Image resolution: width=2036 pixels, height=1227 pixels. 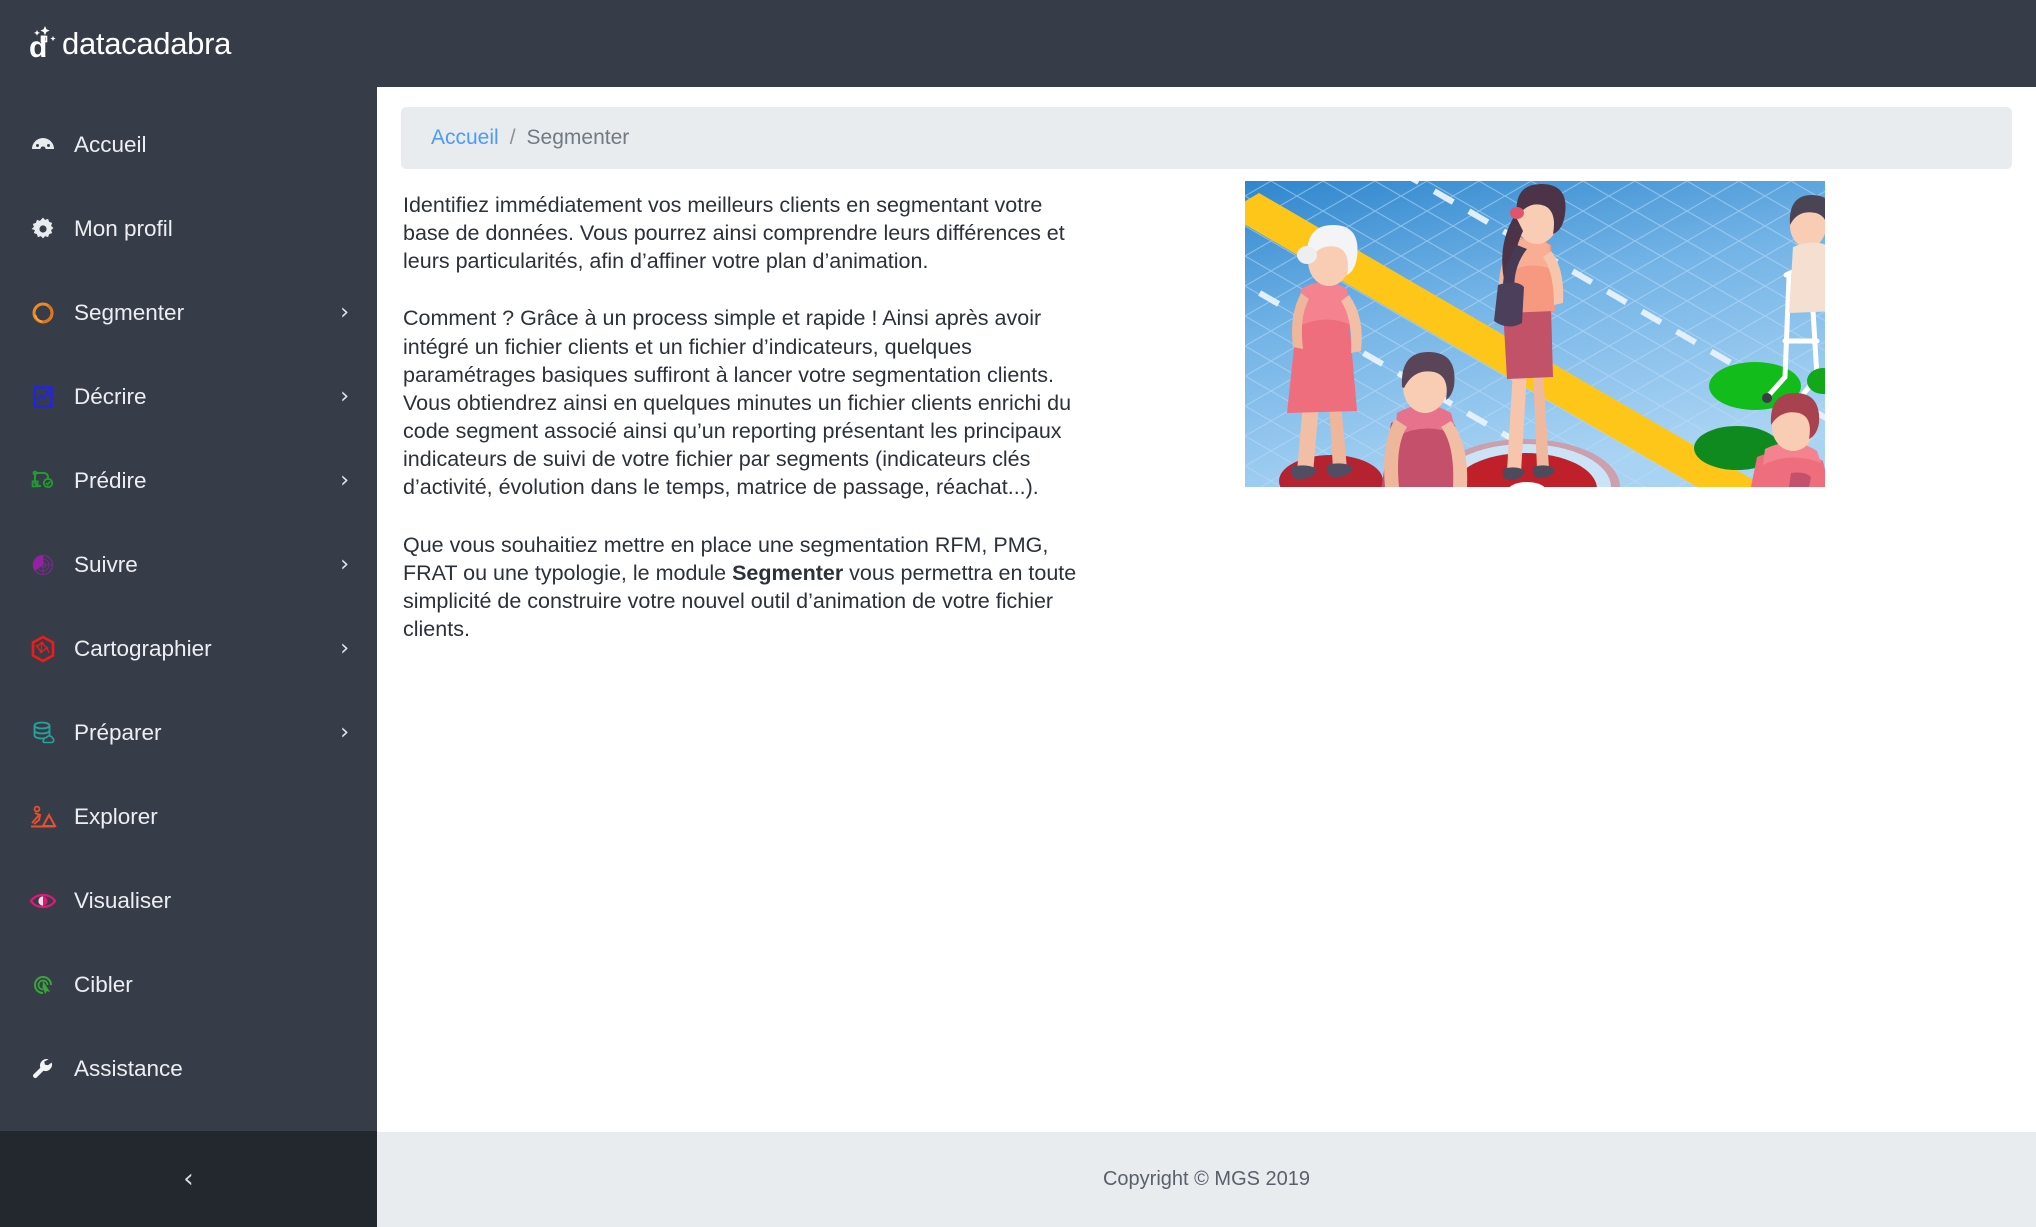 I want to click on sidebar-item-preparer: Préparer ›, so click(x=188, y=733).